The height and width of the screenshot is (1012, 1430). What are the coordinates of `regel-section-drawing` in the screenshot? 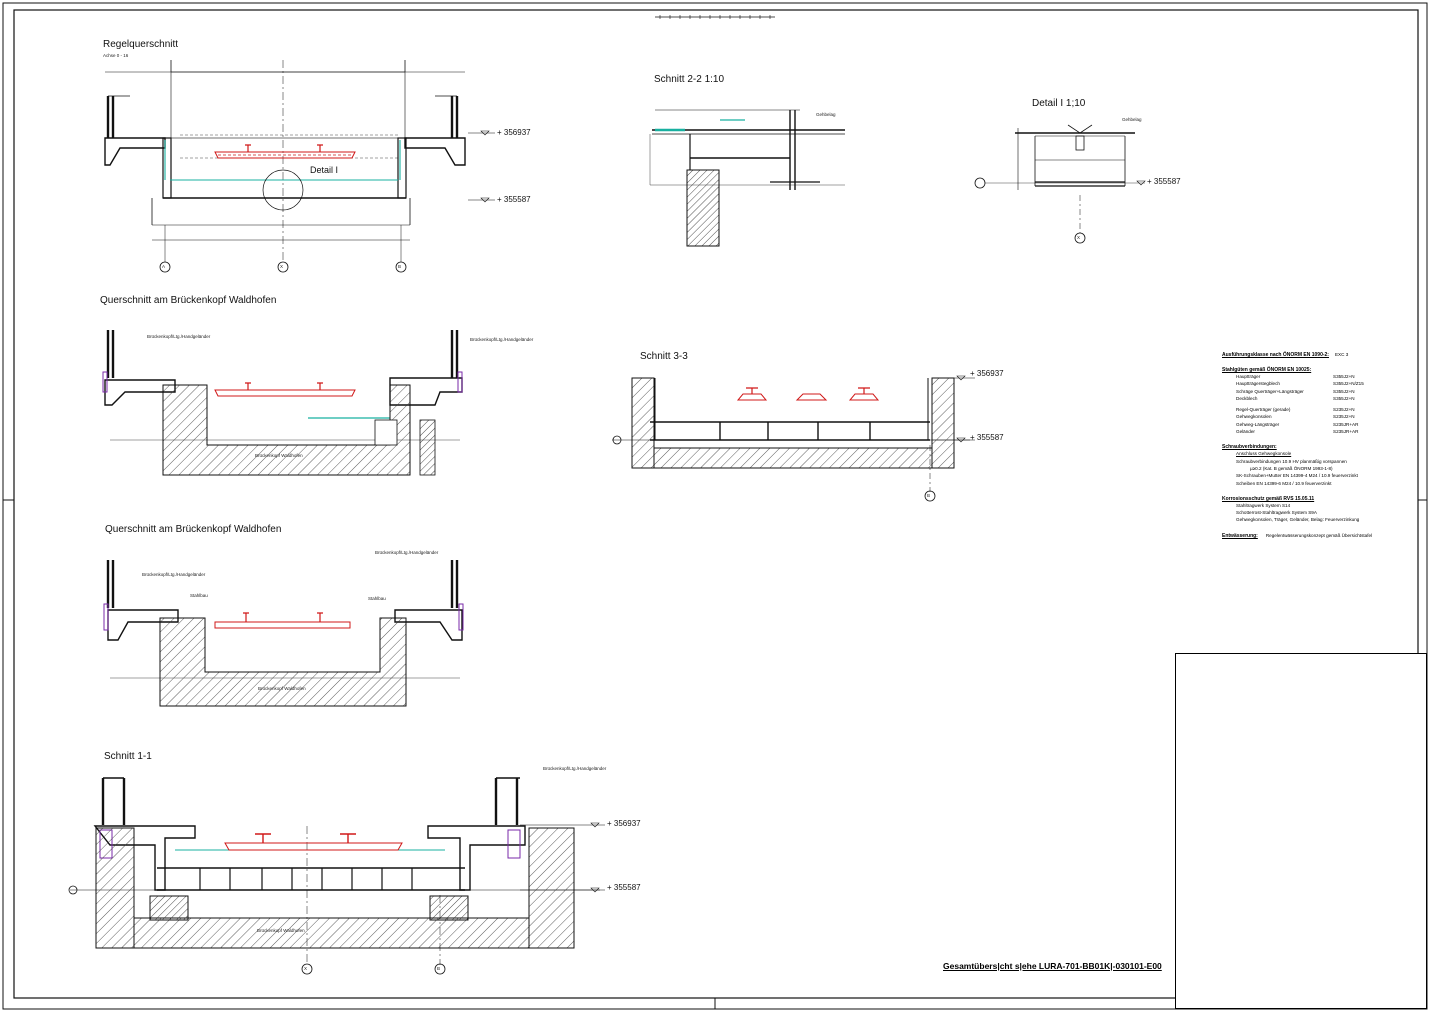 It's located at (299, 166).